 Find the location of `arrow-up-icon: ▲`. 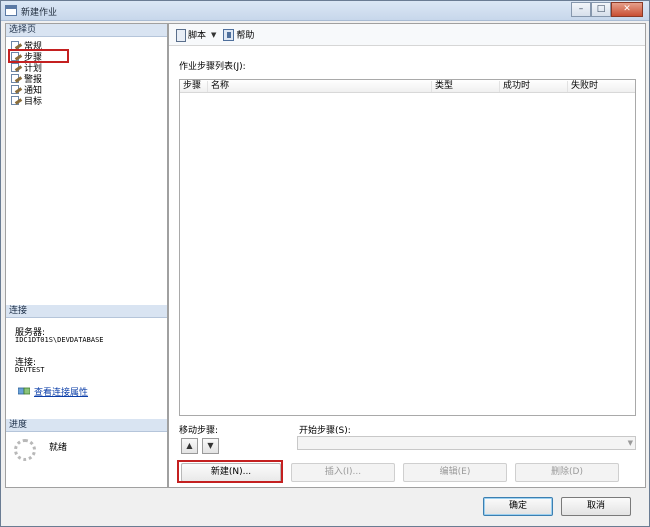

arrow-up-icon: ▲ is located at coordinates (189, 445).